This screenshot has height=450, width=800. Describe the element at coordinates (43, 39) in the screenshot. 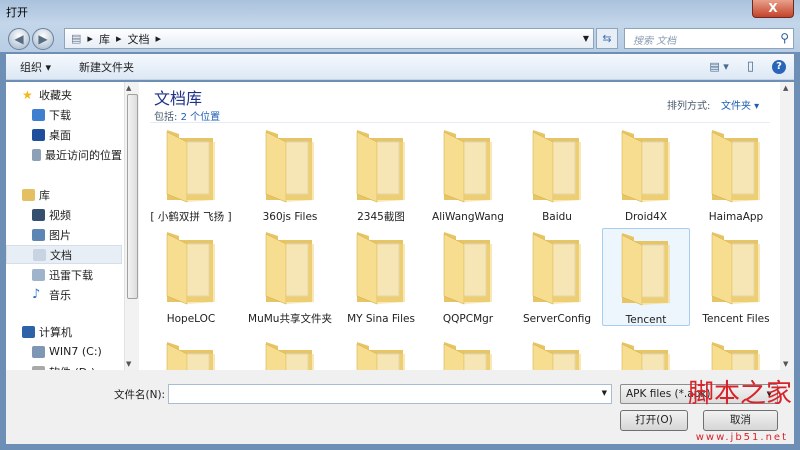

I see `forward-button: ▶` at that location.